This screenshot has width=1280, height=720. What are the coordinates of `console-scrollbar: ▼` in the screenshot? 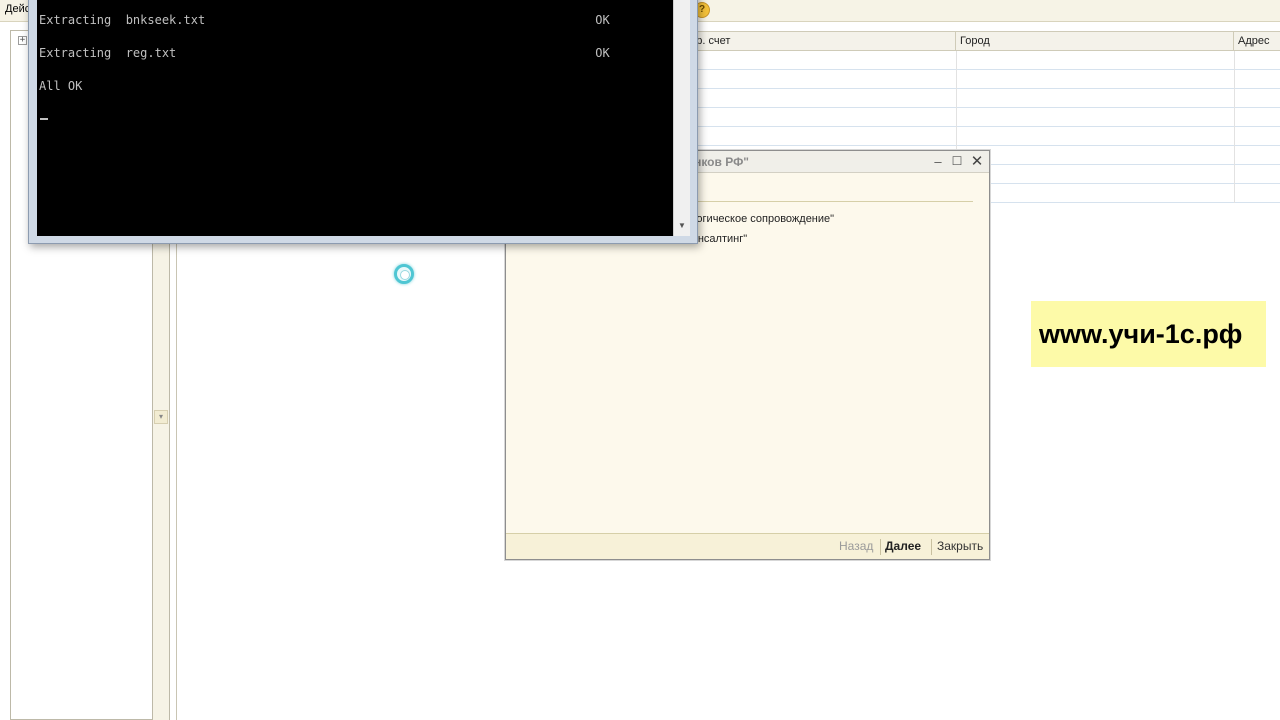 It's located at (681, 118).